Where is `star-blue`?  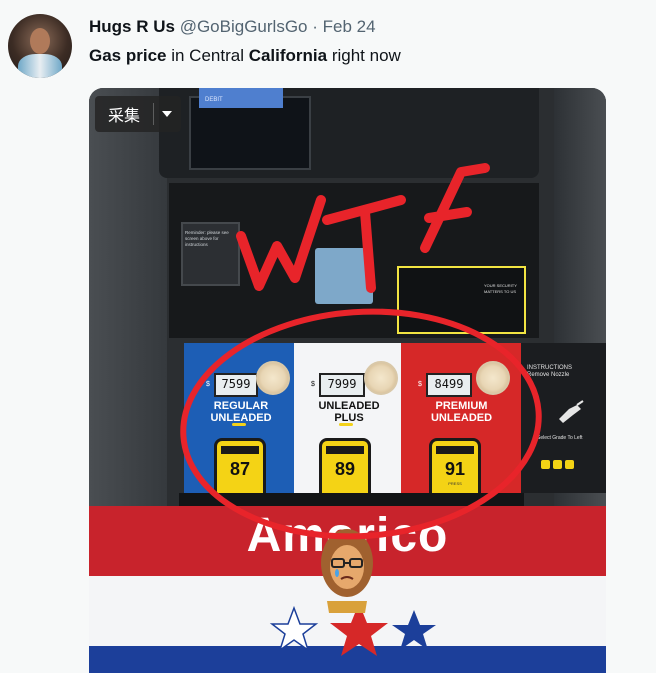
star-blue is located at coordinates (414, 630).